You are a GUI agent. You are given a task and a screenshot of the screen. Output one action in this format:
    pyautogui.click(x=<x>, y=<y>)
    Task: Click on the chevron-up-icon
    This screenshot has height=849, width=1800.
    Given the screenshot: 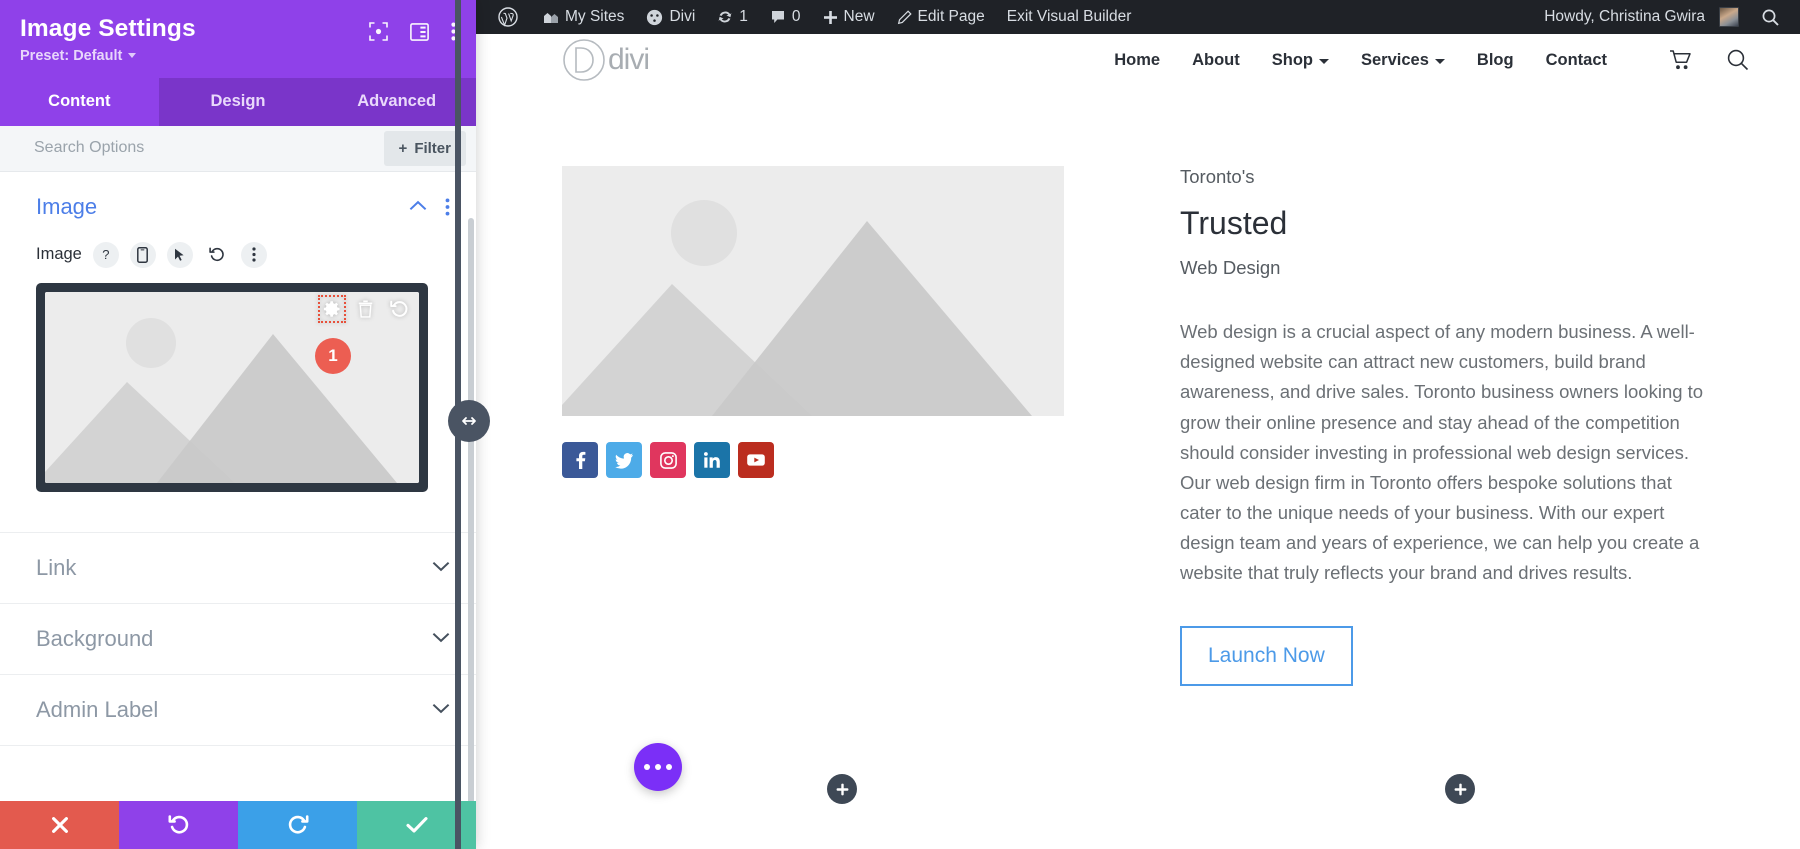 What is the action you would take?
    pyautogui.click(x=418, y=207)
    